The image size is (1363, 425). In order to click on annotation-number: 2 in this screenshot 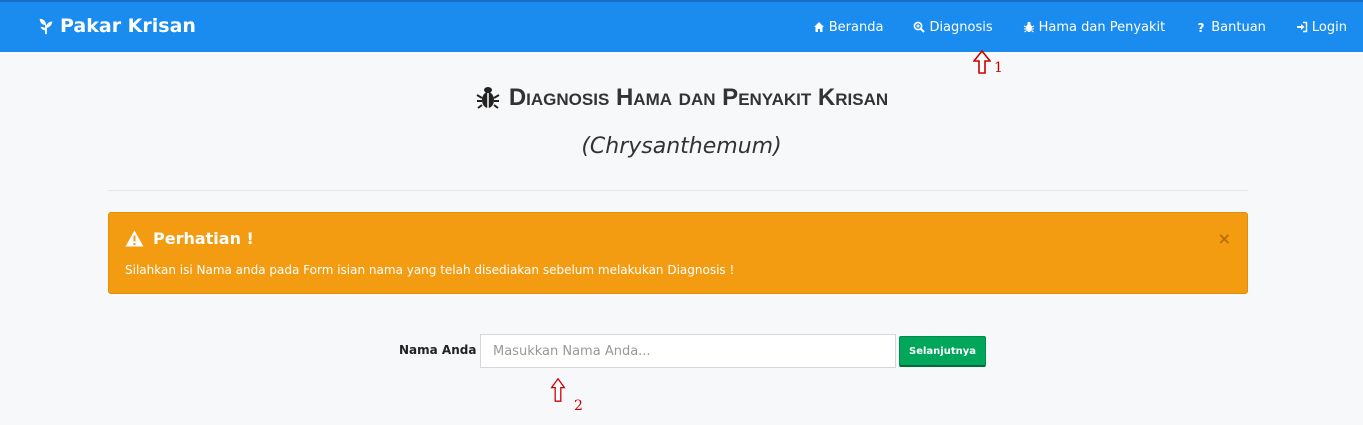, I will do `click(578, 406)`.